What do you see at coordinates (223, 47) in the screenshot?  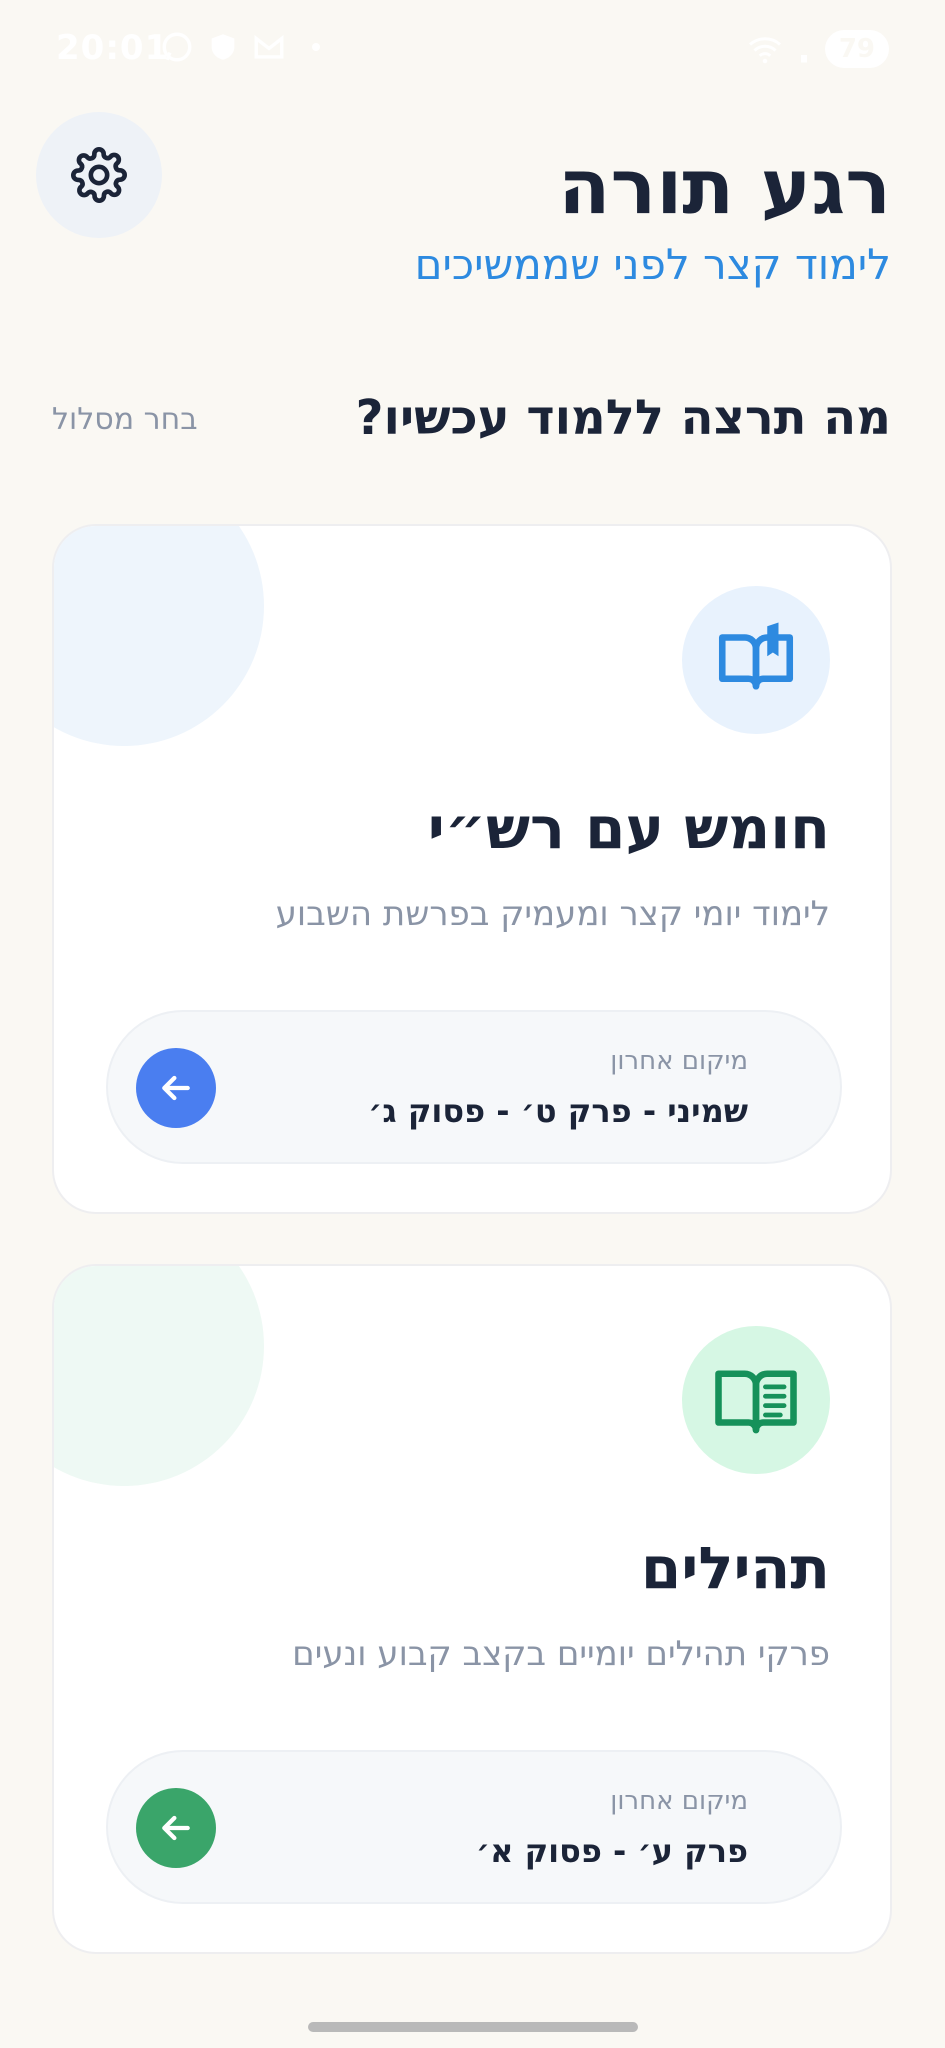 I see `shield-icon` at bounding box center [223, 47].